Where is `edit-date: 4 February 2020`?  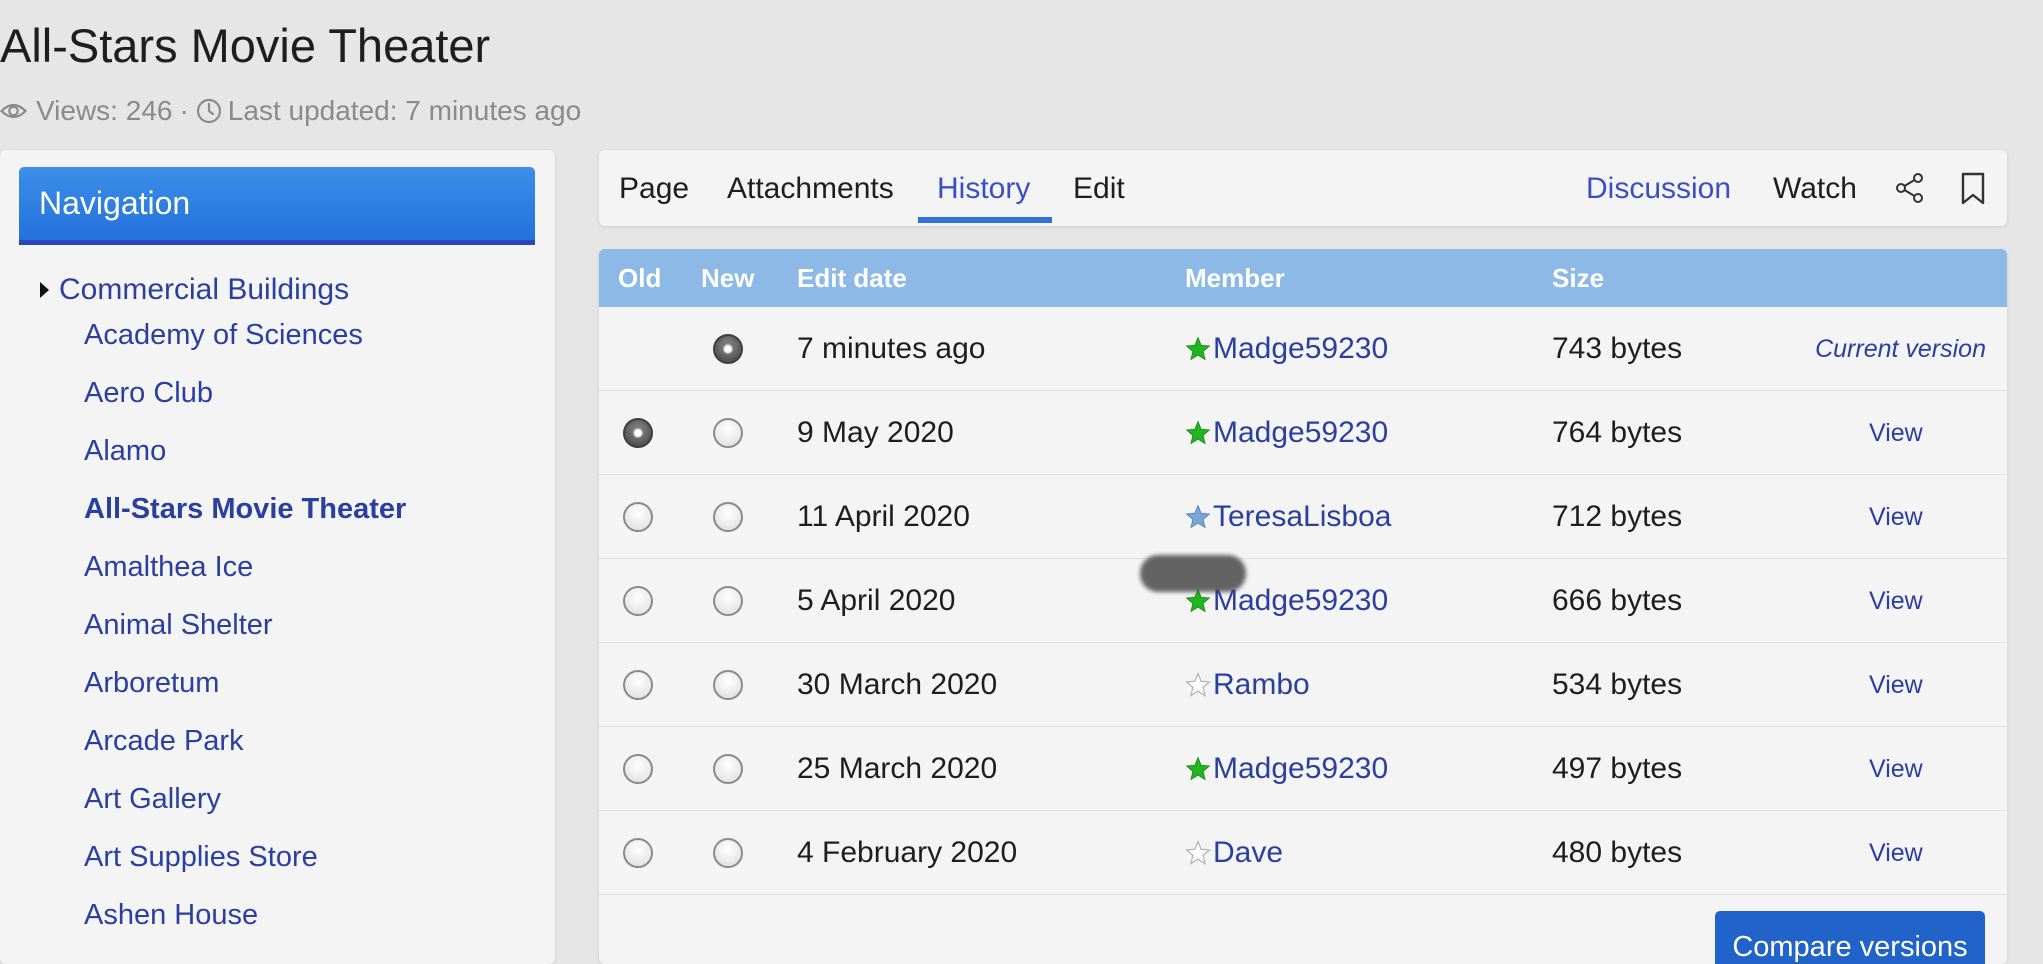
edit-date: 4 February 2020 is located at coordinates (907, 852).